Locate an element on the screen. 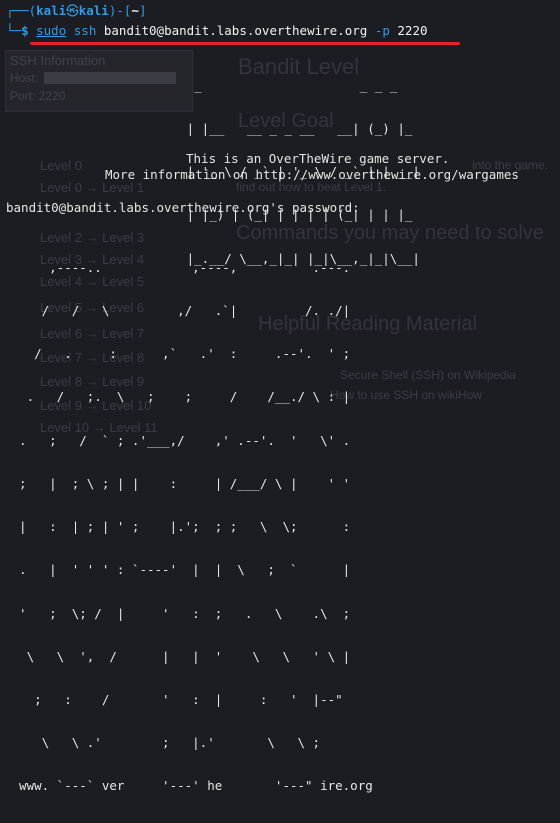 This screenshot has width=560, height=823. otw-art-row: | : | ; | ' ; |.'; ; ; \ \; : is located at coordinates (177, 527).